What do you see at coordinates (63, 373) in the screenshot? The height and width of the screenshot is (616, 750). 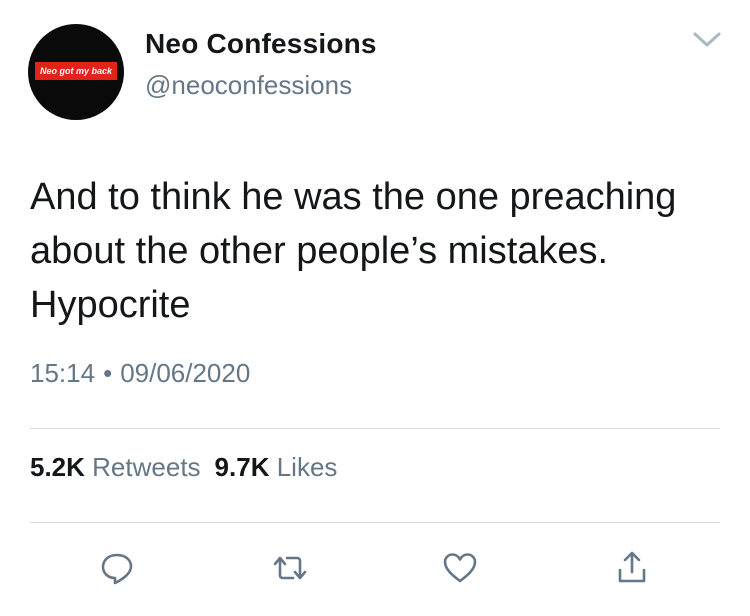 I see `tweet-time: 15:14` at bounding box center [63, 373].